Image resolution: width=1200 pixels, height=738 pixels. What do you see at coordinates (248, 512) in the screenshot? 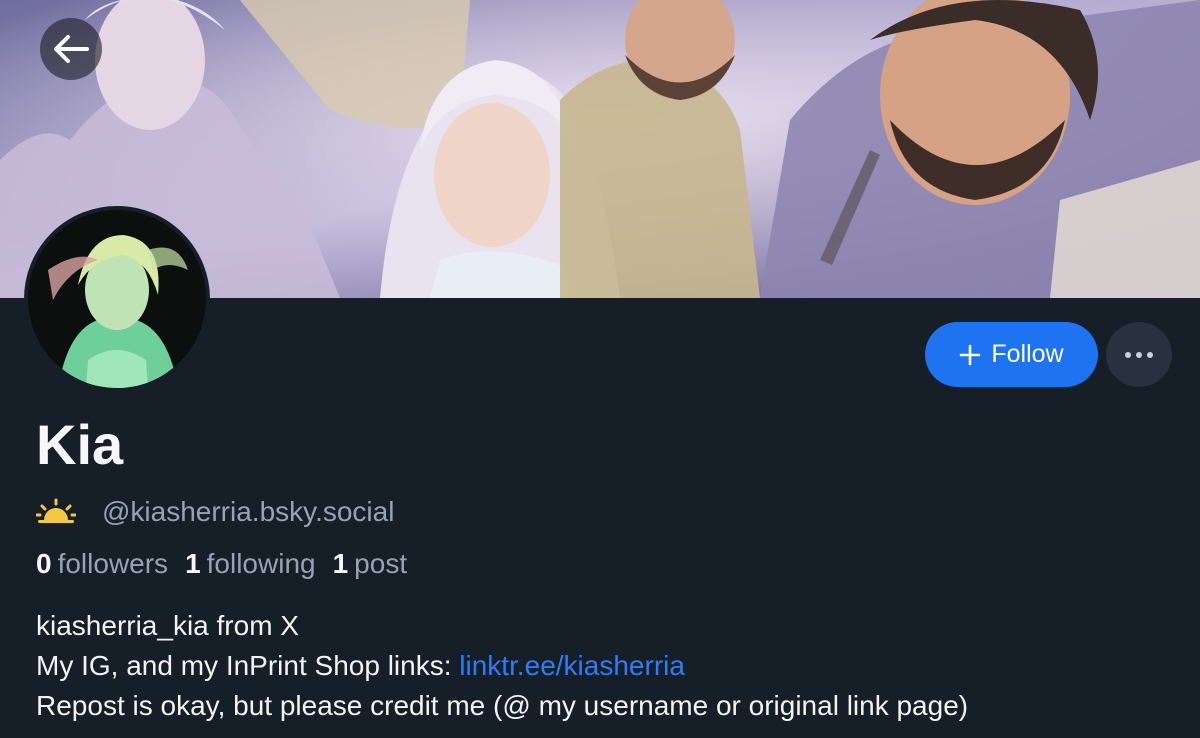
I see `handle: @kiasherria.bsky.social` at bounding box center [248, 512].